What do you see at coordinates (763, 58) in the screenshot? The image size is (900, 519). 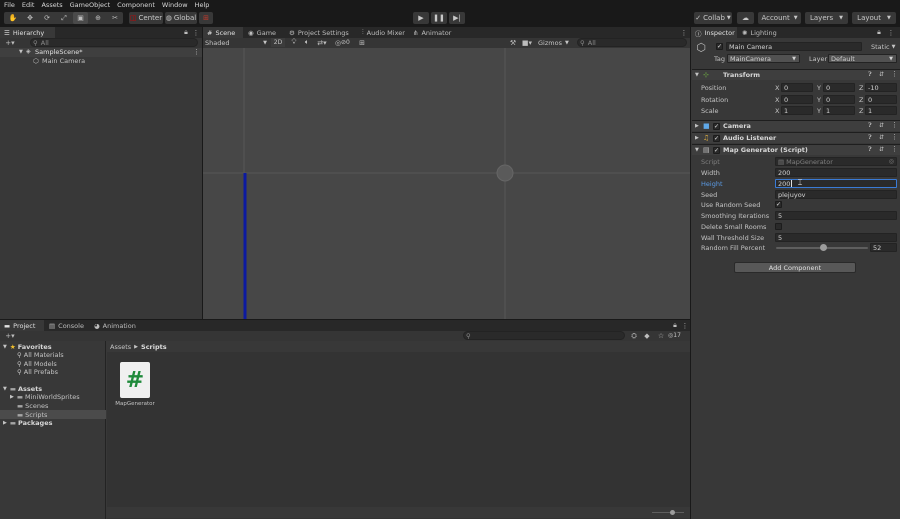 I see `tag-dropdown: MainCamera ▼` at bounding box center [763, 58].